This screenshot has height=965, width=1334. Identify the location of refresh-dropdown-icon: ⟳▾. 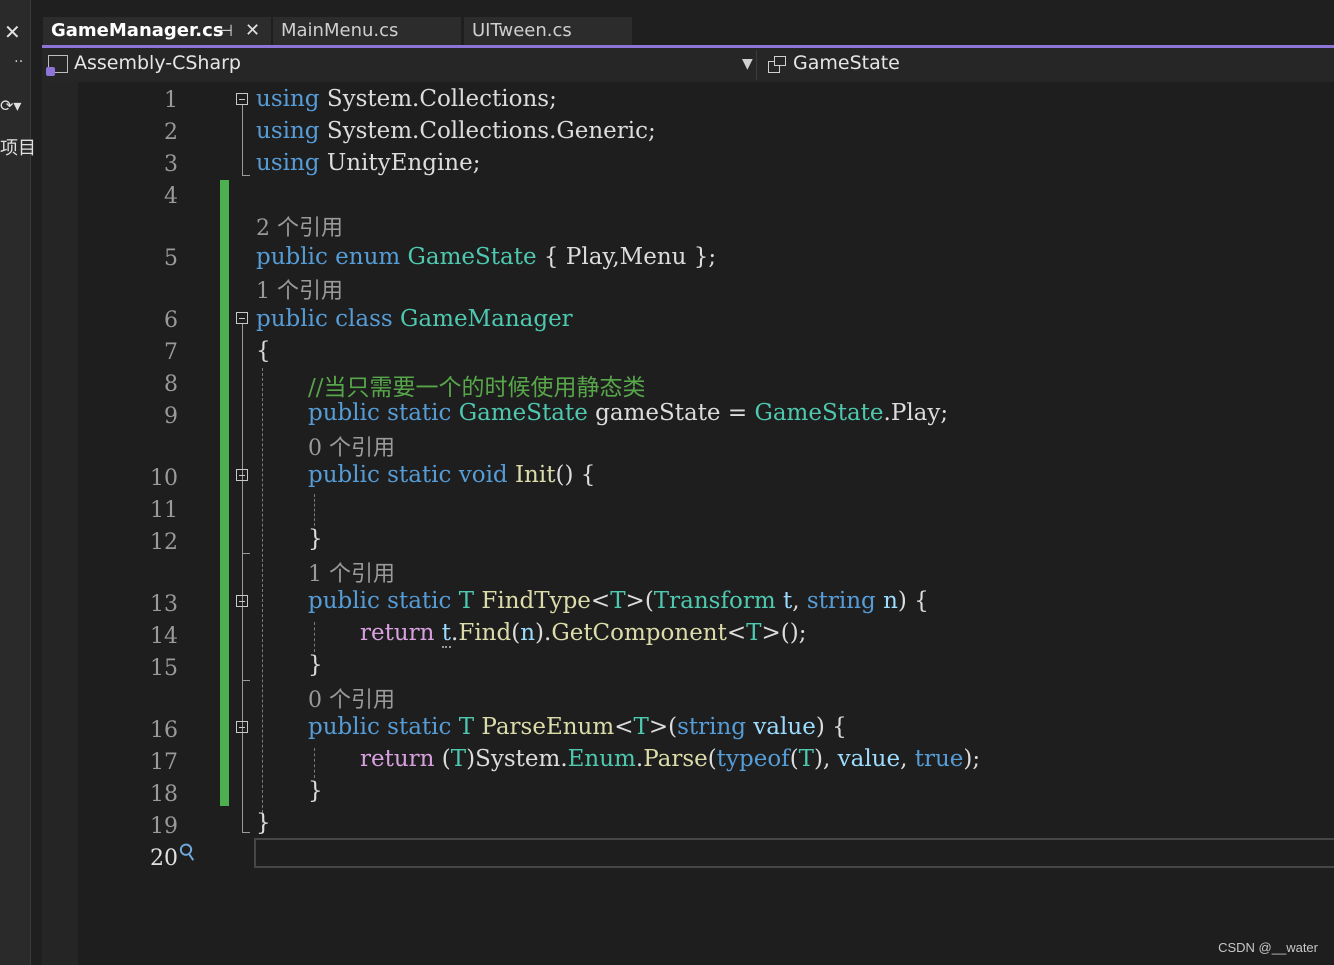
(10, 105).